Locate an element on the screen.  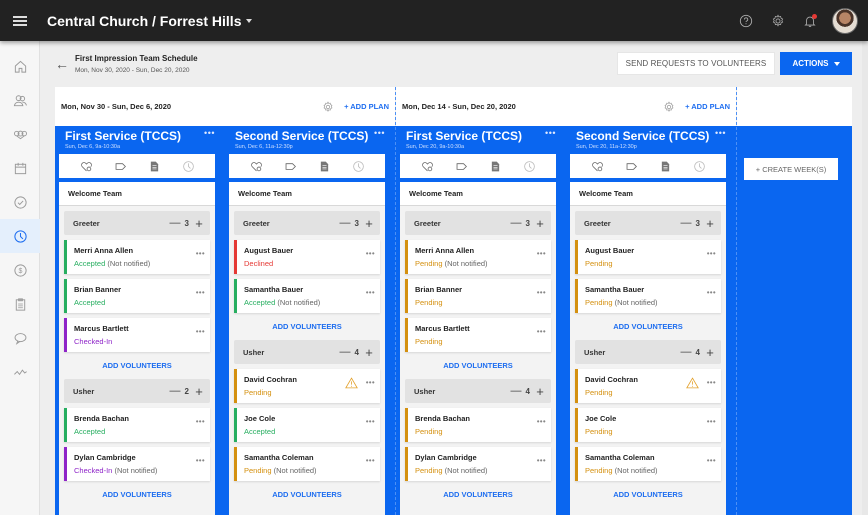
sidebar-item-messages is located at coordinates (20, 338).